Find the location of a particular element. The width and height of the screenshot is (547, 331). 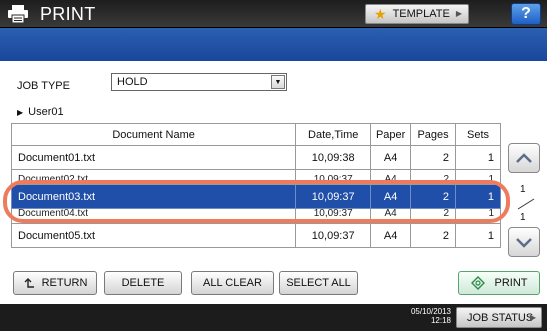

print-button-label: PRINT is located at coordinates (511, 283).